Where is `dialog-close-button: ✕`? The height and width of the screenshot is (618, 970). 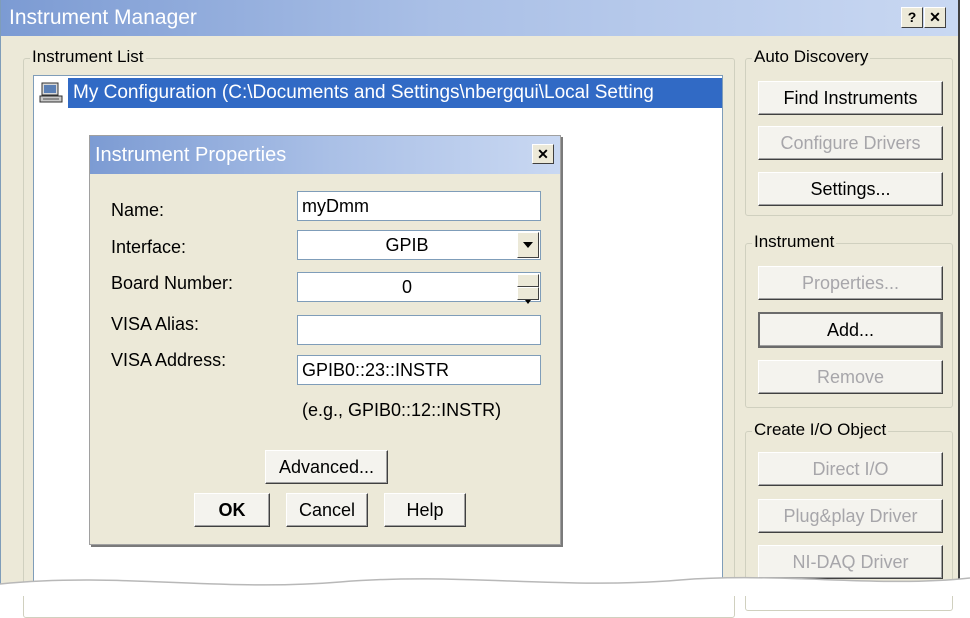 dialog-close-button: ✕ is located at coordinates (543, 154).